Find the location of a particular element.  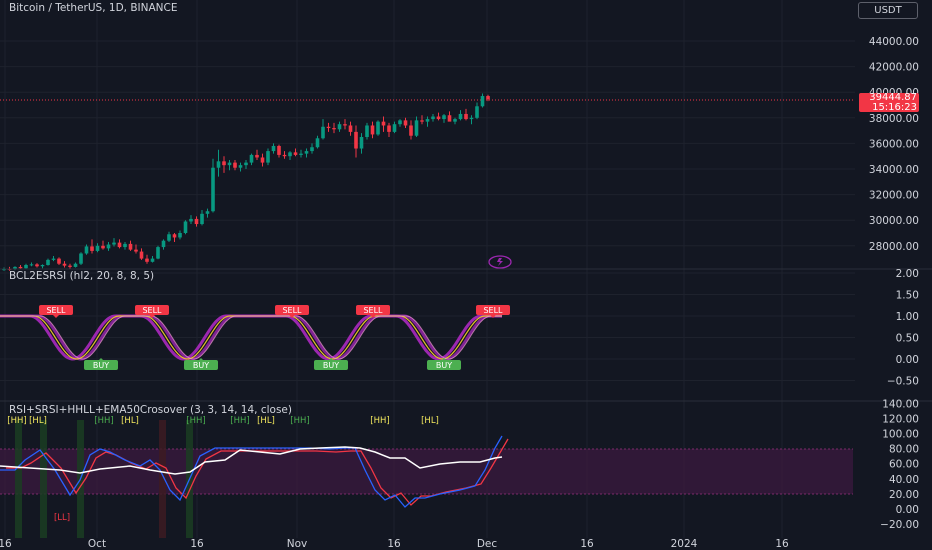

price-tick-label: 38000.00 is located at coordinates (894, 119).